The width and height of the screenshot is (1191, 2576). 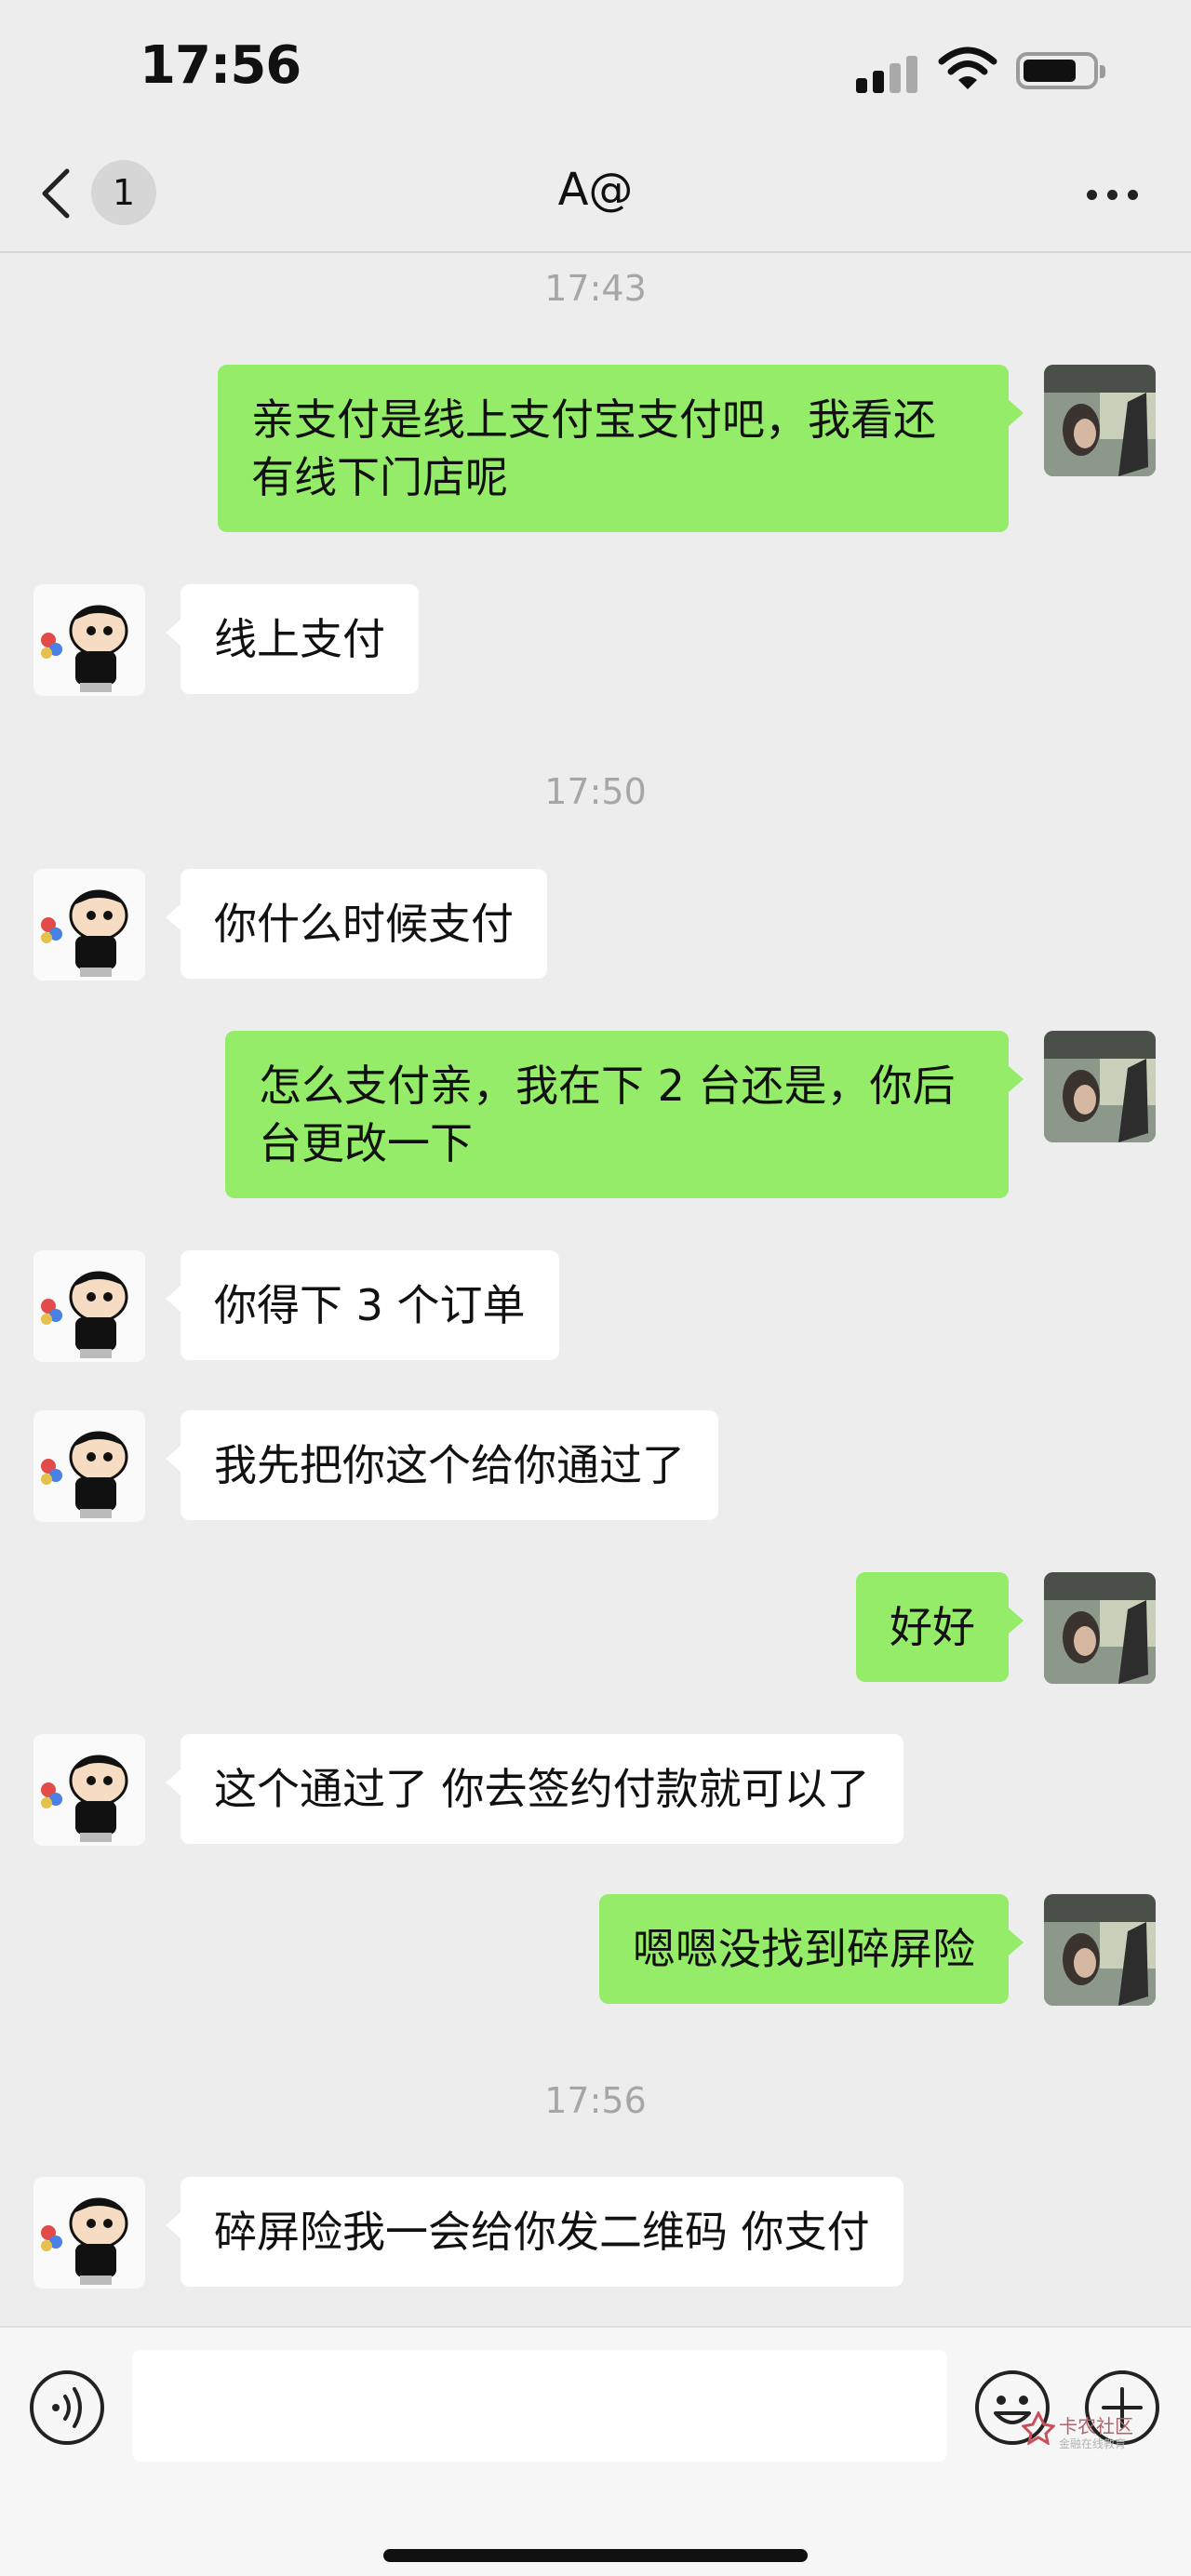 What do you see at coordinates (967, 68) in the screenshot?
I see `wifi-icon` at bounding box center [967, 68].